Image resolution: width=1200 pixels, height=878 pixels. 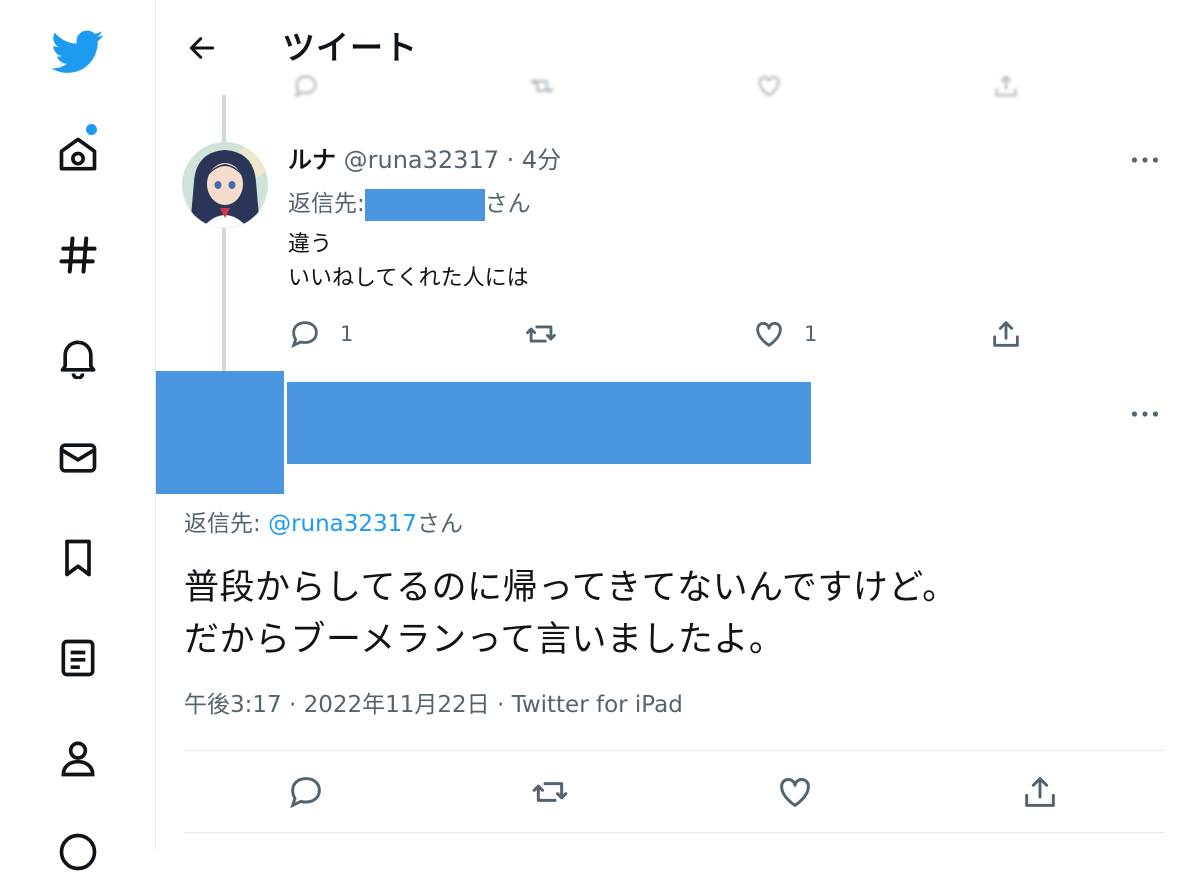 I want to click on mail-icon, so click(x=78, y=458).